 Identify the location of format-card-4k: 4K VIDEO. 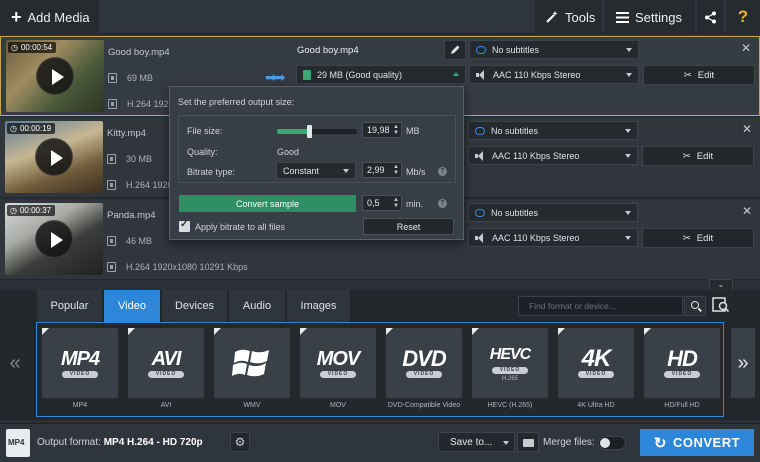
(596, 363).